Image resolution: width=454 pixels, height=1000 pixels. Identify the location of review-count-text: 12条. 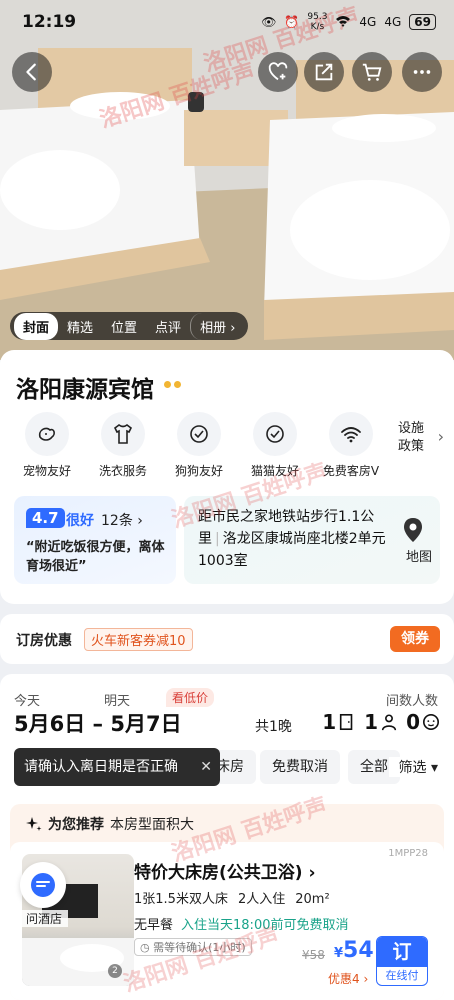
(117, 521).